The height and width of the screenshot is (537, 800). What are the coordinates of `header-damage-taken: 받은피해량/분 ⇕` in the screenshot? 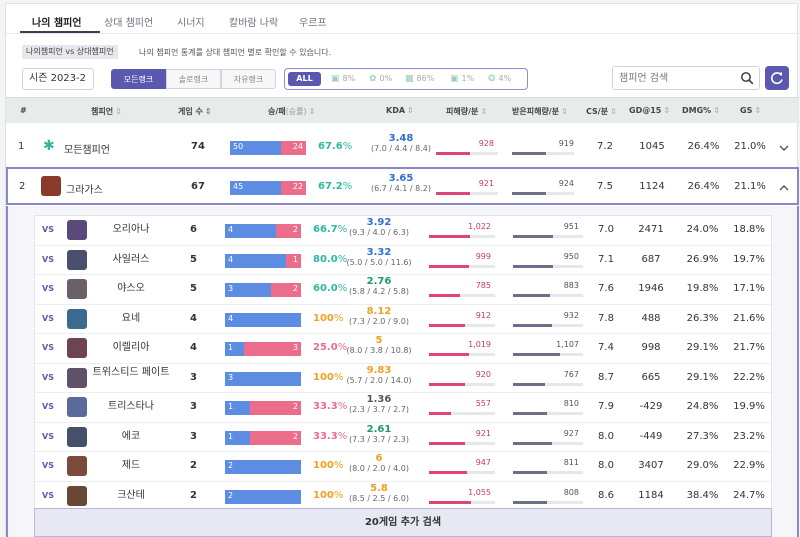 It's located at (540, 111).